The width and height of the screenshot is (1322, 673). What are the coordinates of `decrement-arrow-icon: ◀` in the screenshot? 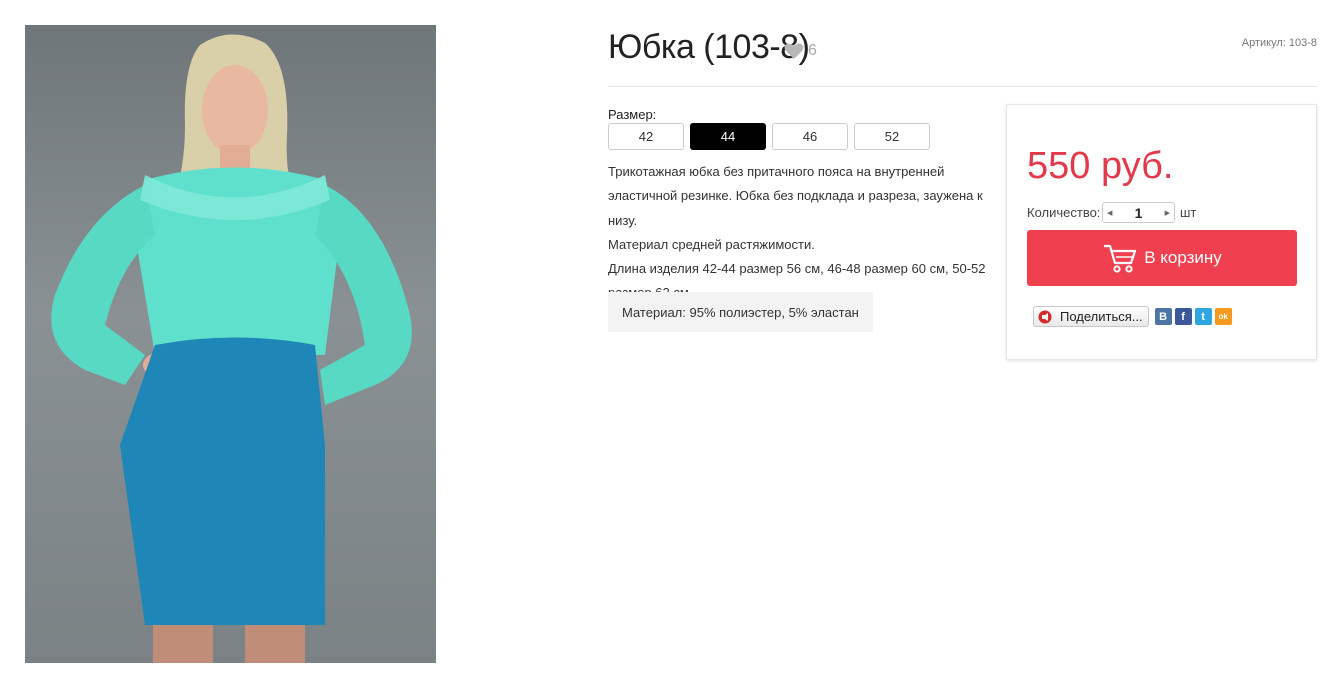 It's located at (1109, 213).